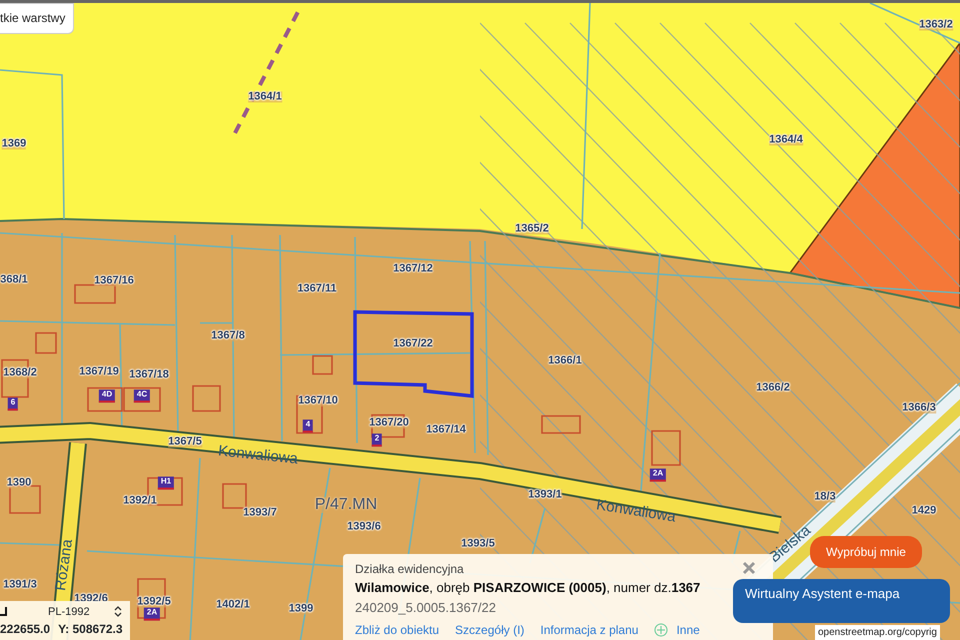 The height and width of the screenshot is (640, 960). What do you see at coordinates (589, 630) in the screenshot?
I see `popup-link: Informacja z planu` at bounding box center [589, 630].